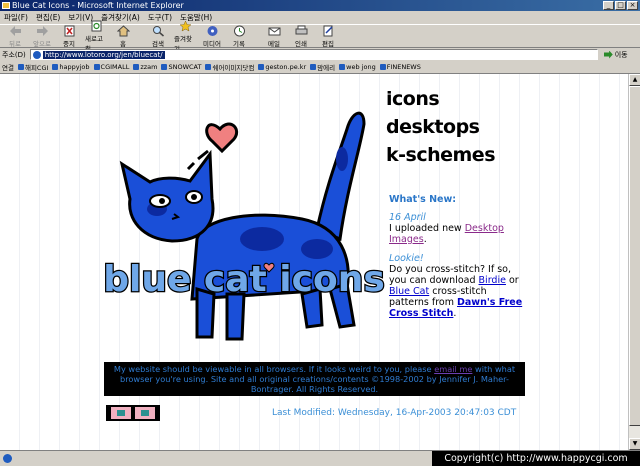 The height and width of the screenshot is (466, 640). I want to click on go-arrow-icon, so click(608, 54).